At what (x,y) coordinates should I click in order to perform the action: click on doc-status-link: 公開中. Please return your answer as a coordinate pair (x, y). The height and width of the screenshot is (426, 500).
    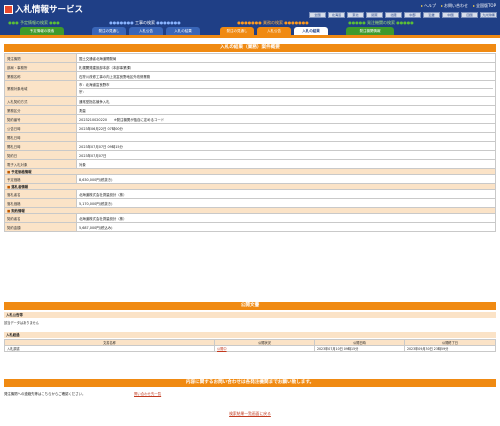
    Looking at the image, I should click on (264, 348).